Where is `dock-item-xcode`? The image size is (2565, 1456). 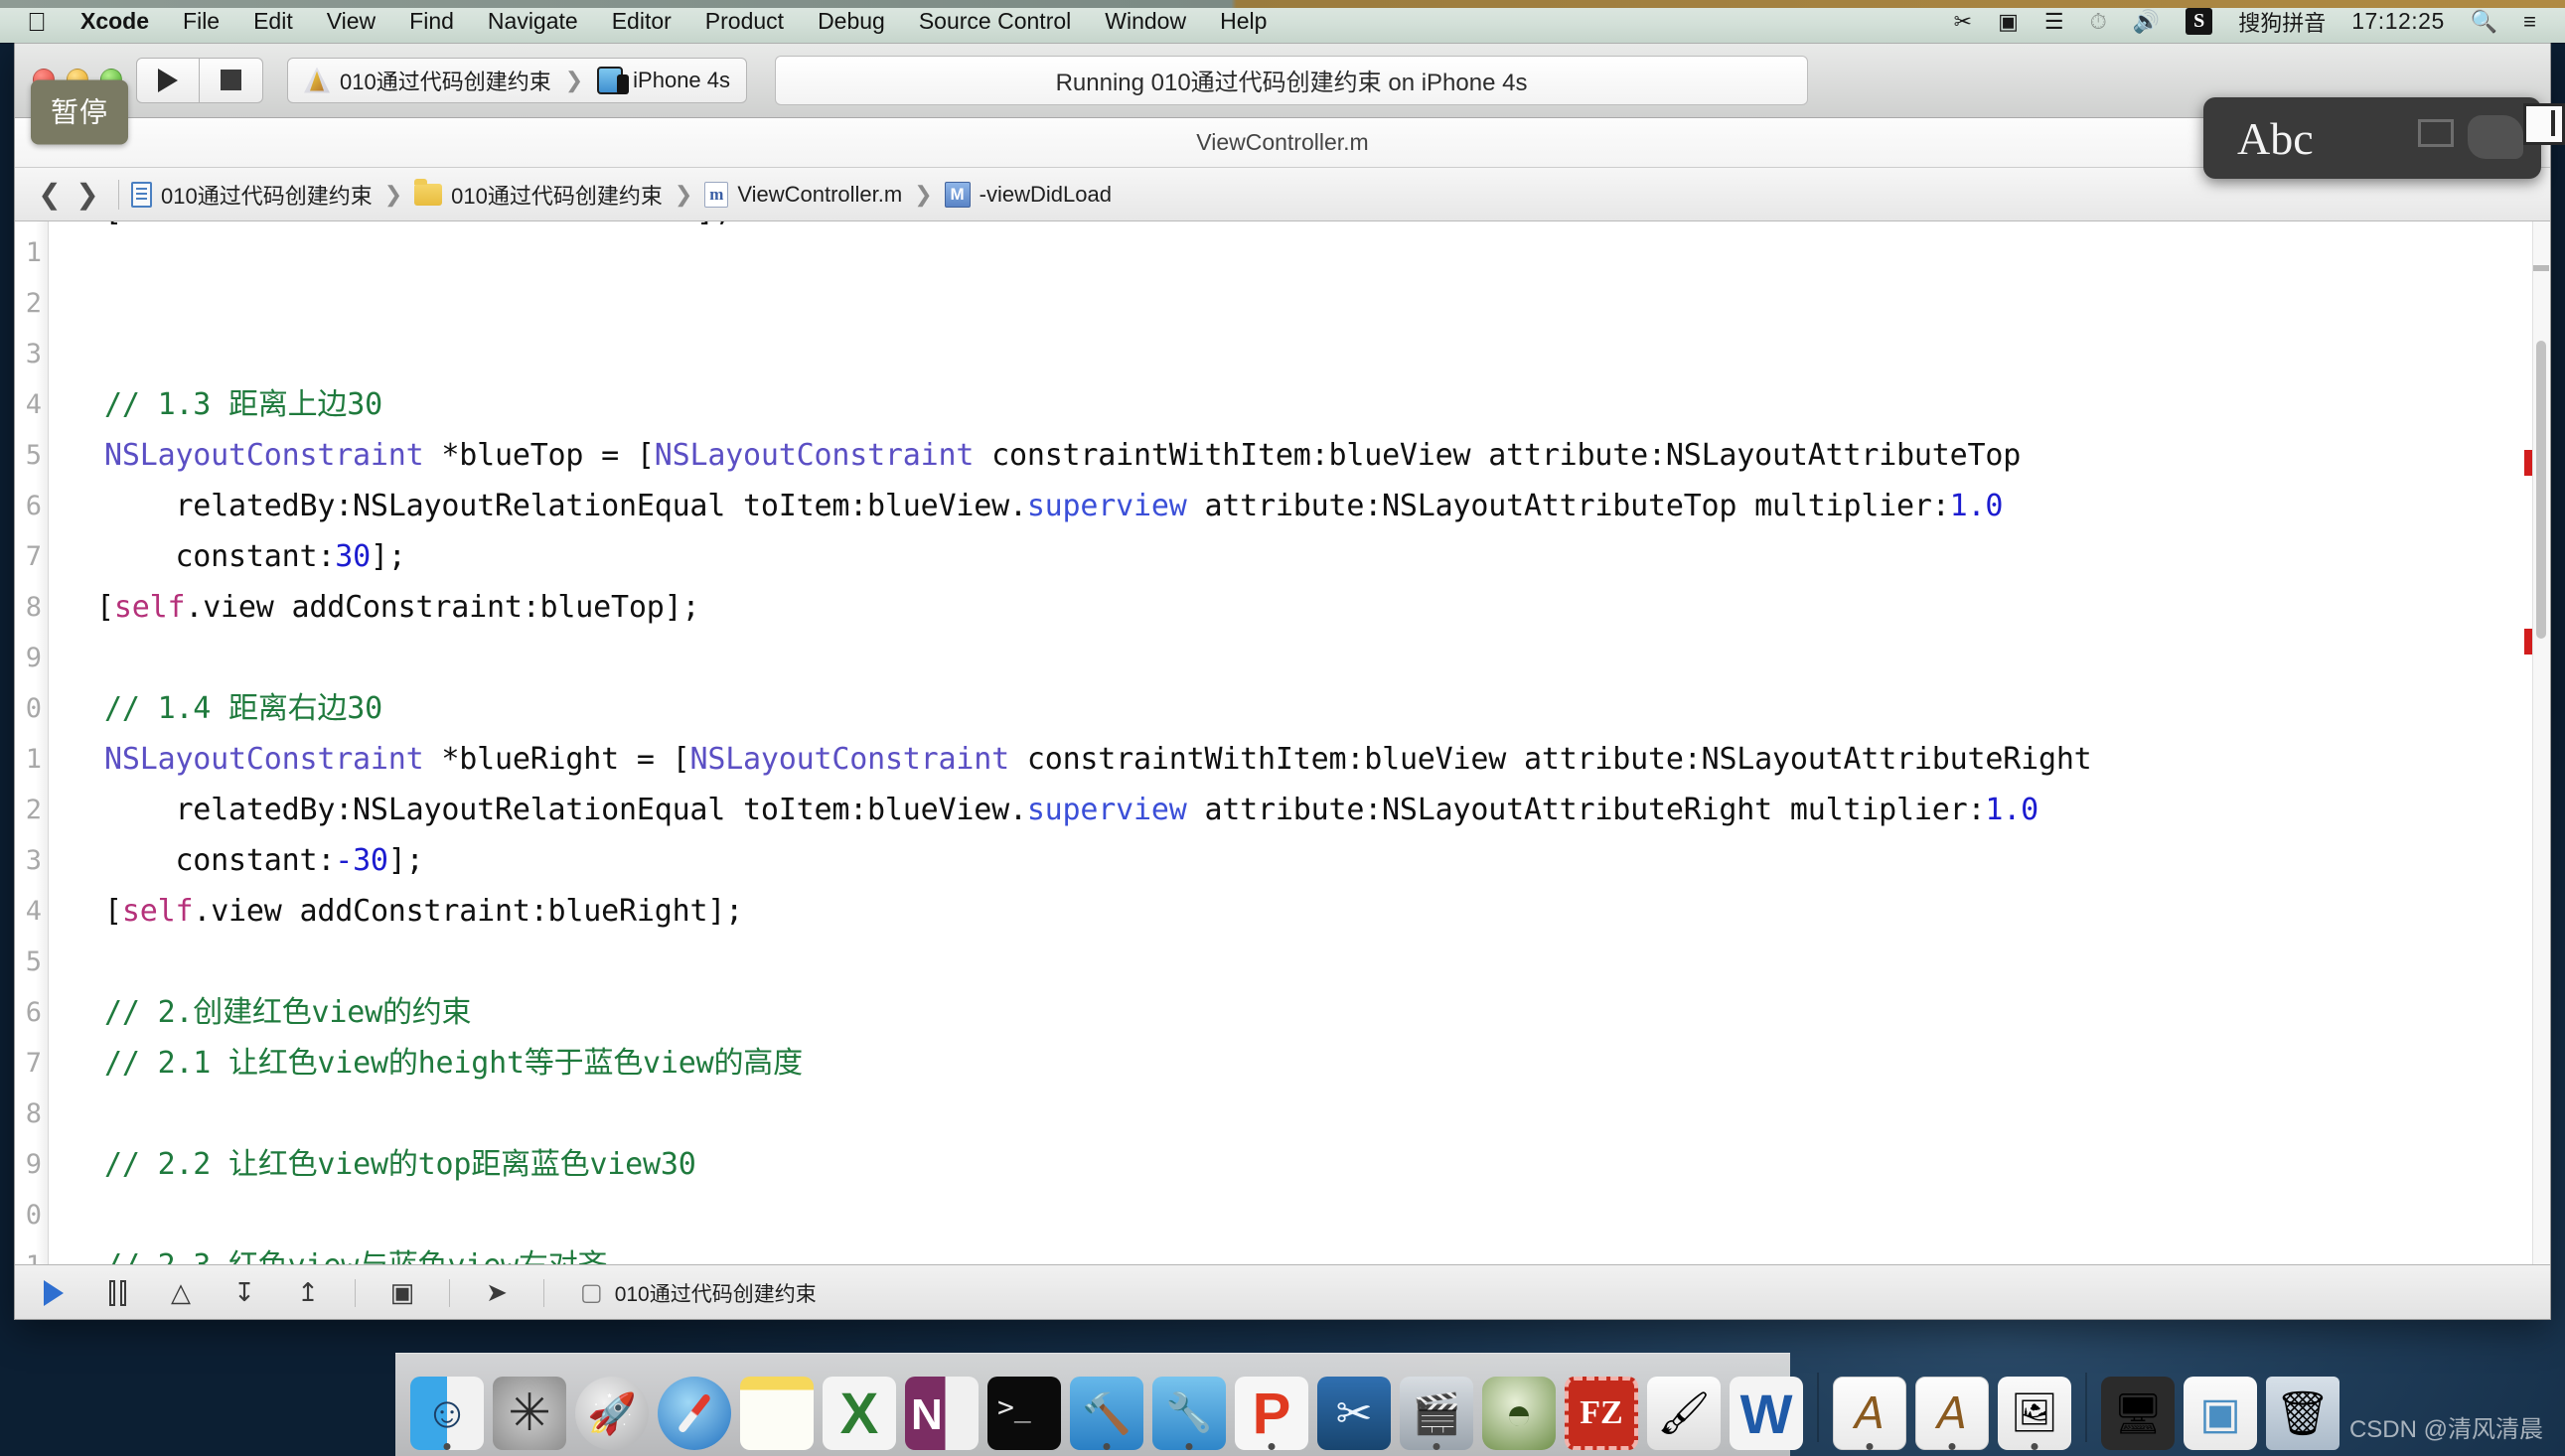
dock-item-xcode is located at coordinates (1106, 1408).